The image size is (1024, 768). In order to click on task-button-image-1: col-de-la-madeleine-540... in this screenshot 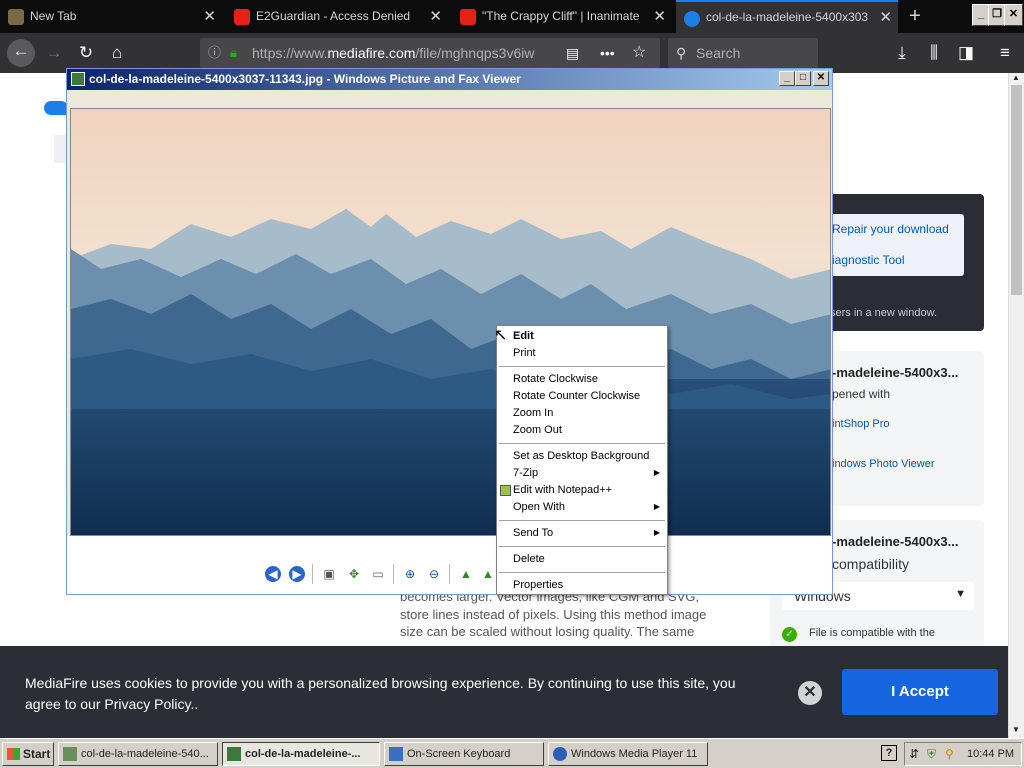, I will do `click(138, 754)`.